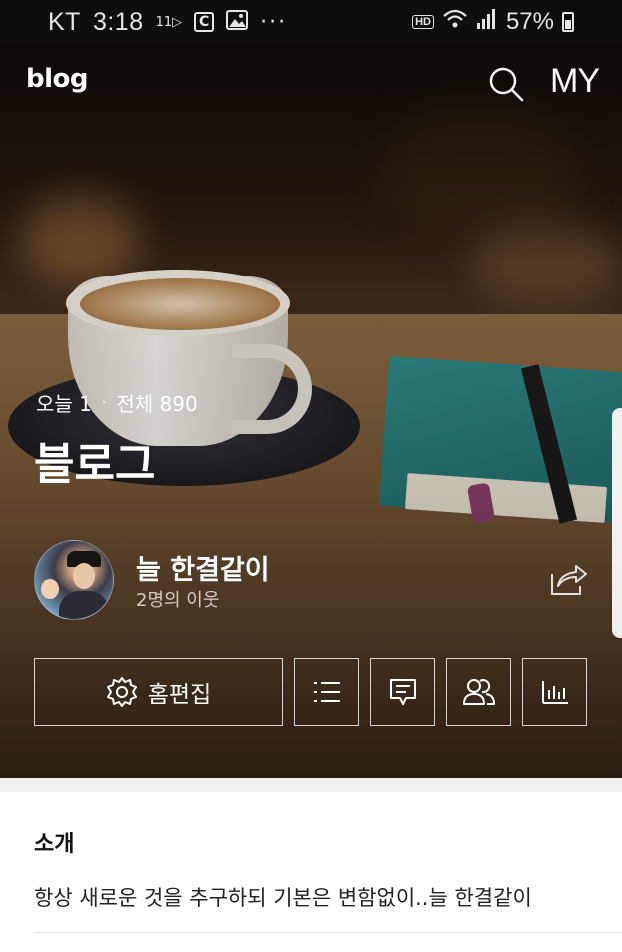  I want to click on battery-percent: 57%, so click(529, 21).